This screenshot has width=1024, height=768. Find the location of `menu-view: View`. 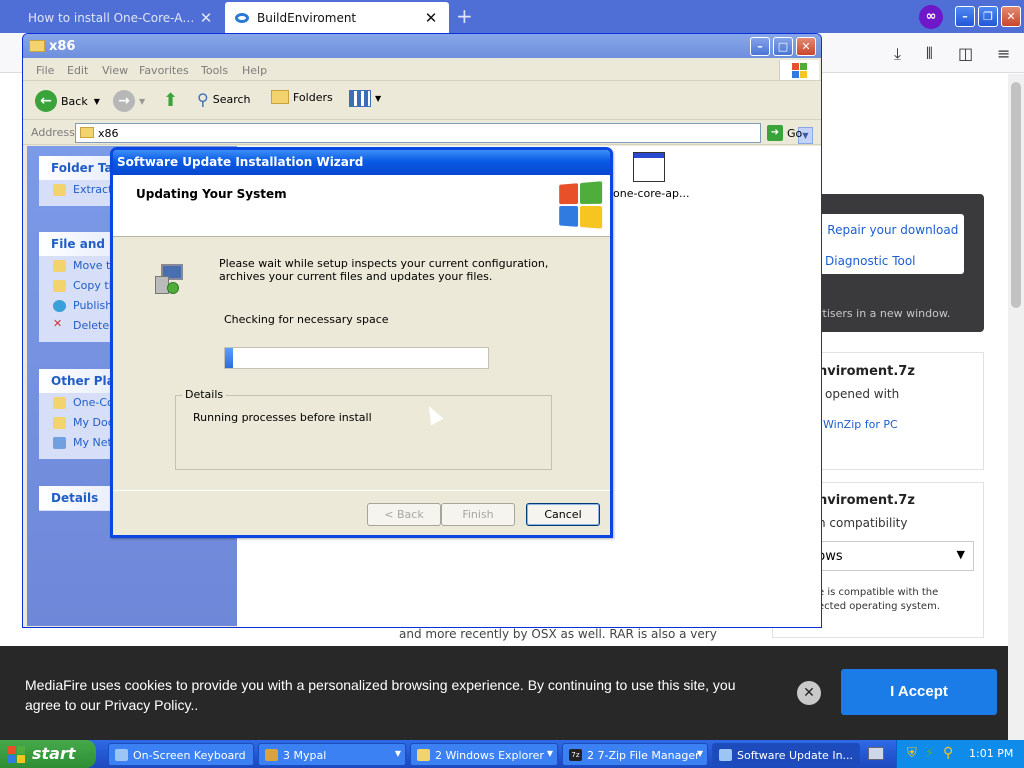

menu-view: View is located at coordinates (115, 70).